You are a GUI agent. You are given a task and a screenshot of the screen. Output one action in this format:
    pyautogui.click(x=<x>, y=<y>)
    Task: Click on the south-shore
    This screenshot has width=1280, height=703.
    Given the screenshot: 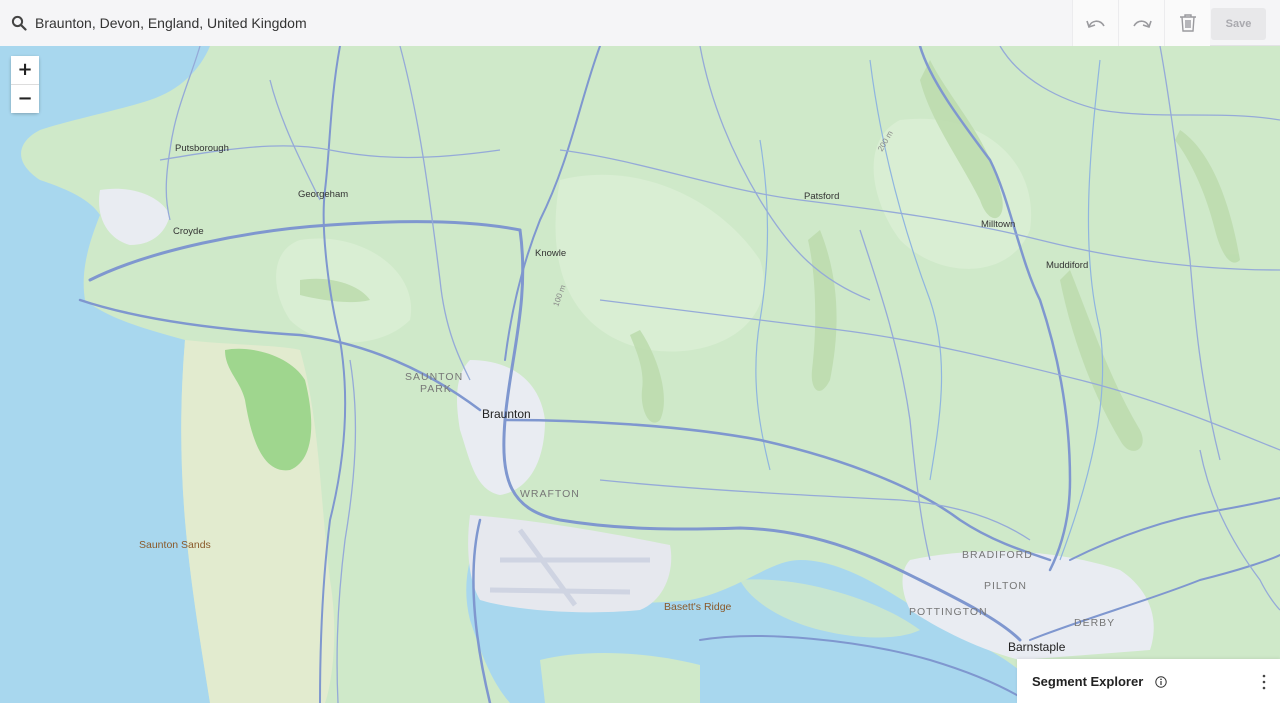 What is the action you would take?
    pyautogui.click(x=620, y=678)
    